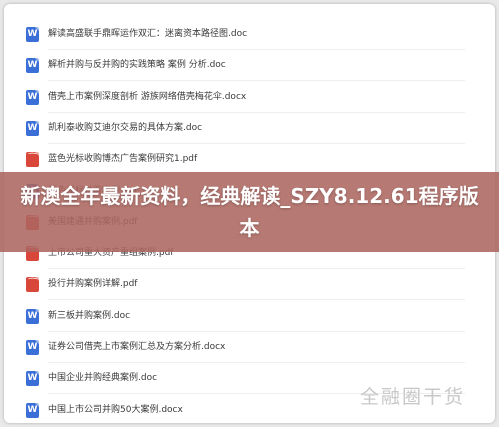 Image resolution: width=499 pixels, height=427 pixels. What do you see at coordinates (249, 43) in the screenshot?
I see `file-list-item: W 解读高盛联手鼎晖运作双汇：迷离资本路径图.doc` at bounding box center [249, 43].